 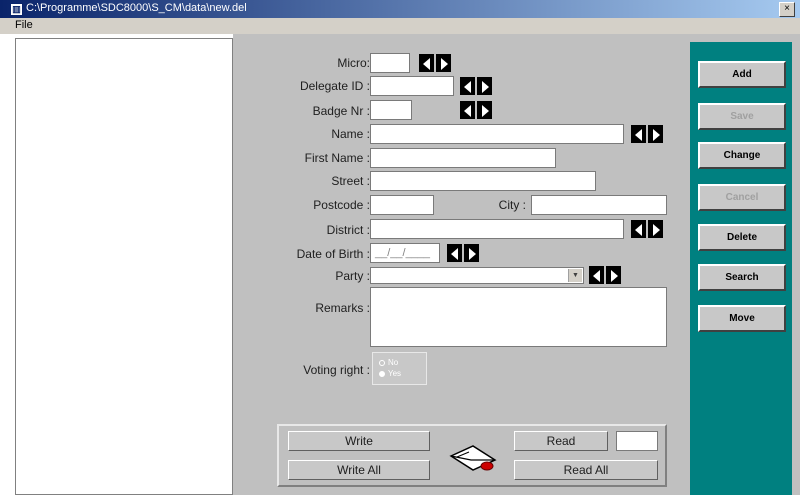 I want to click on party-select: ▼, so click(x=477, y=275).